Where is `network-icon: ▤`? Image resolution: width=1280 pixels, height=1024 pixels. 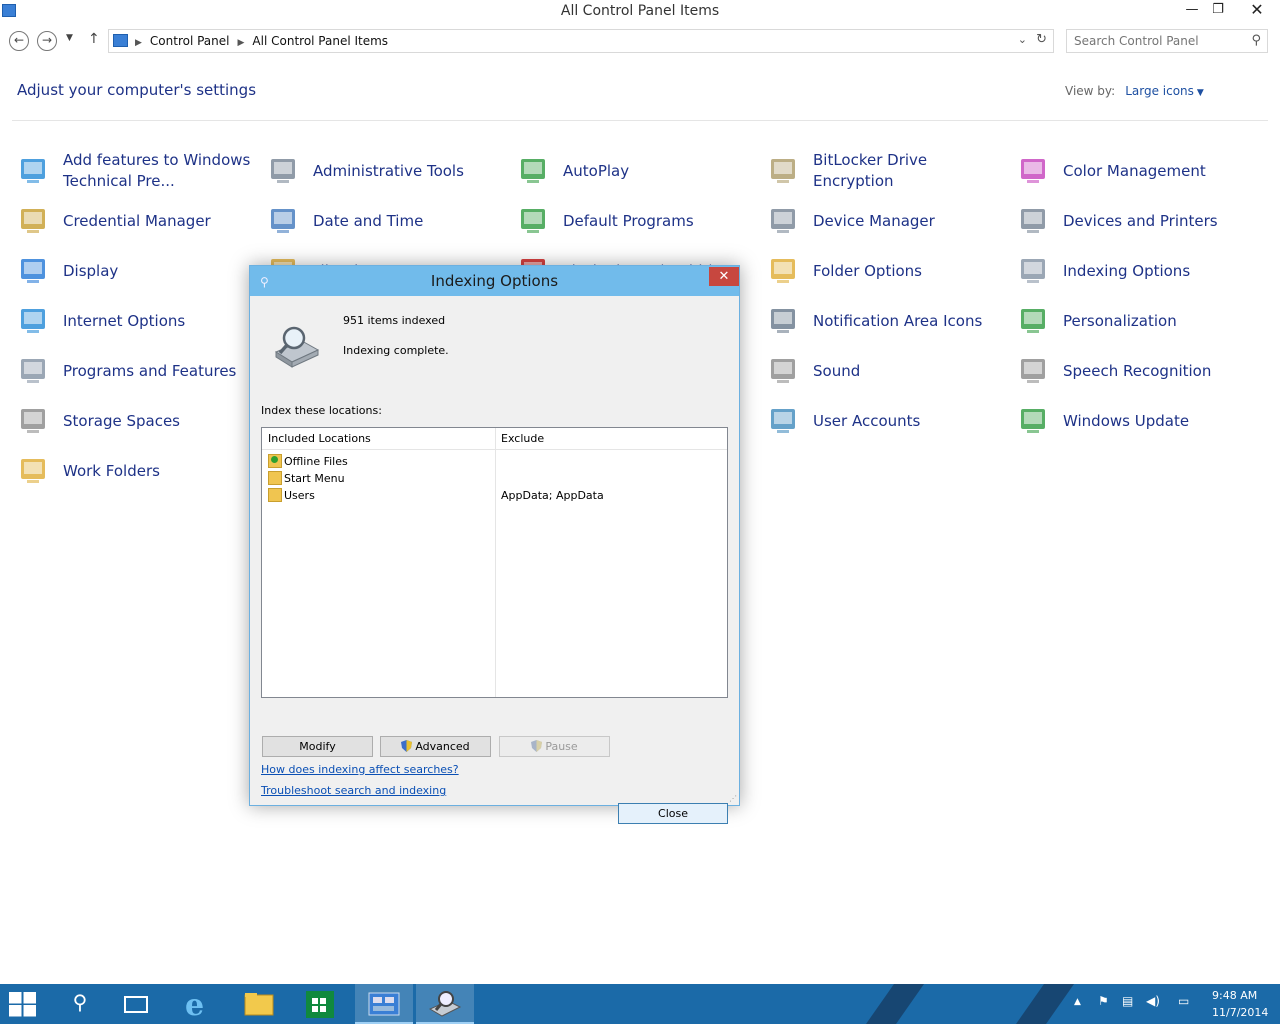
network-icon: ▤ is located at coordinates (1127, 1001).